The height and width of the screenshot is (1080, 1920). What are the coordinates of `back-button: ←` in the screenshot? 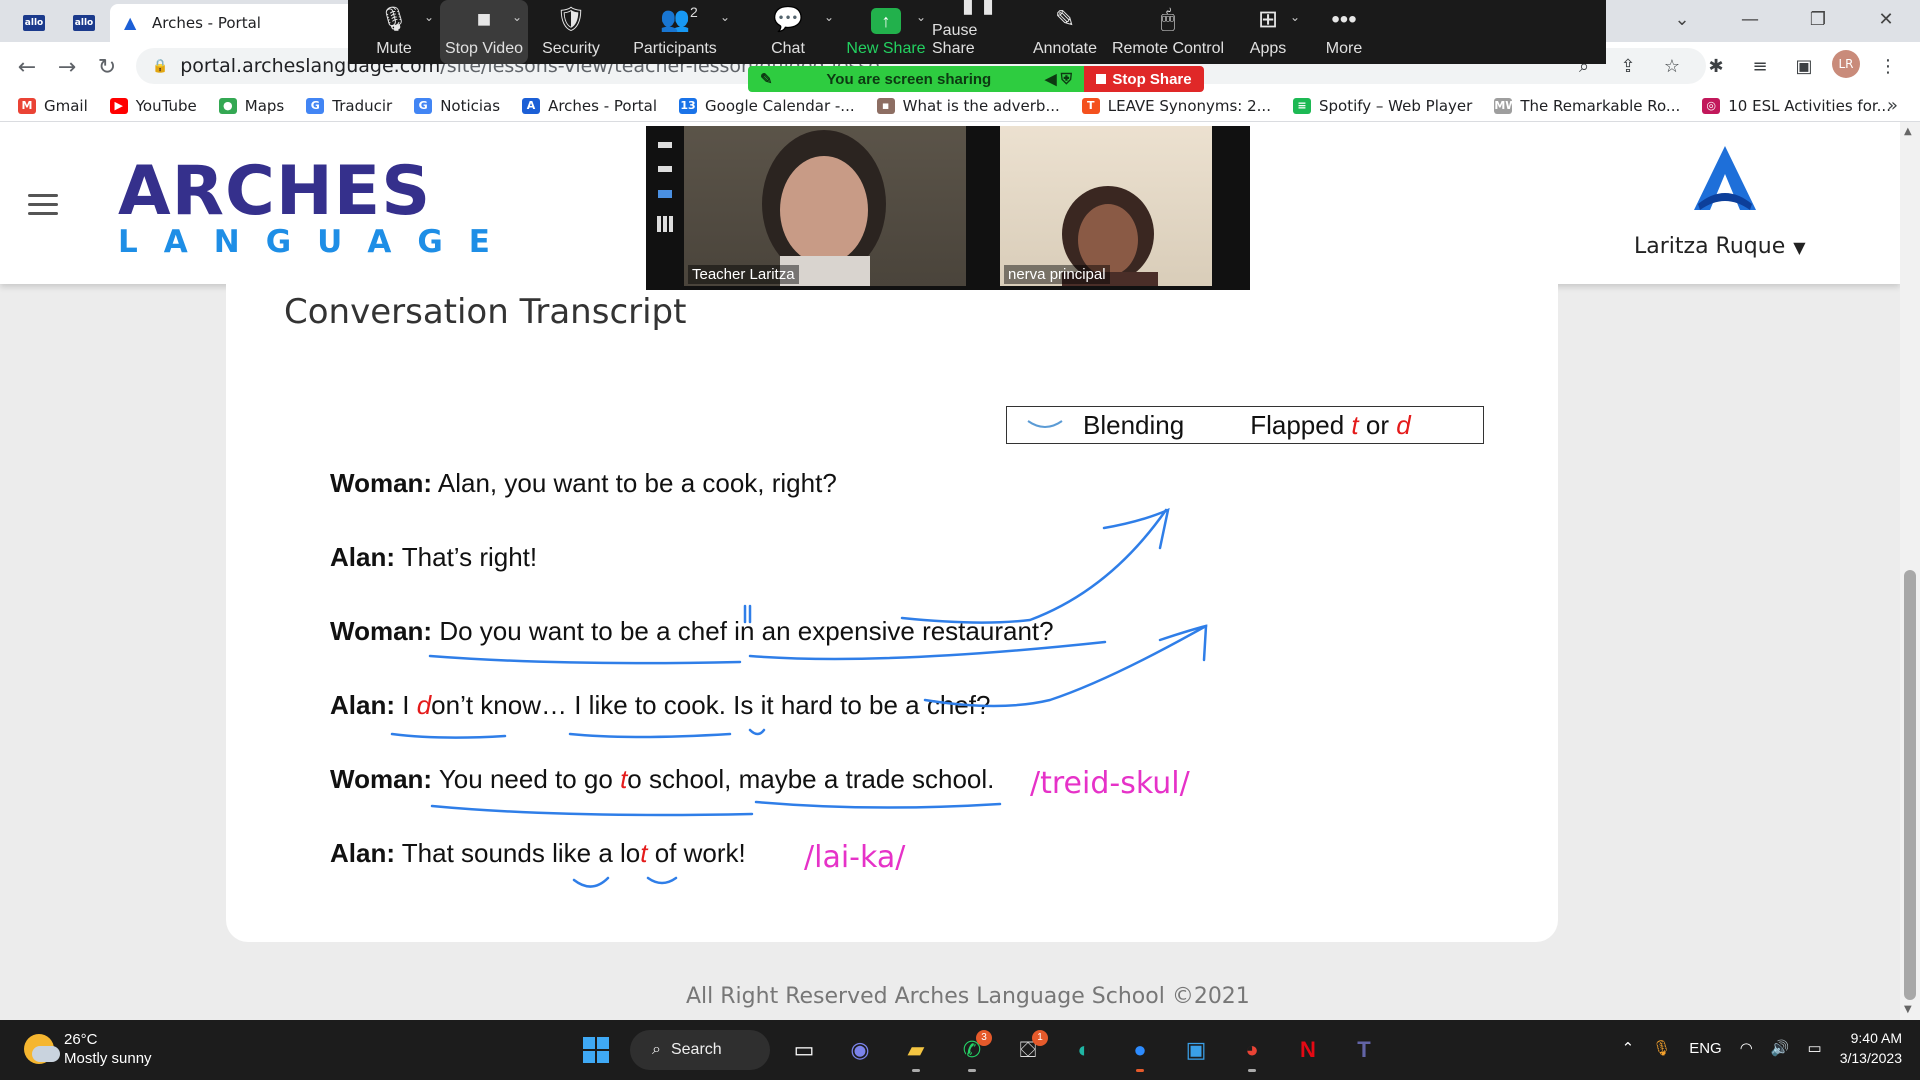 It's located at (27, 67).